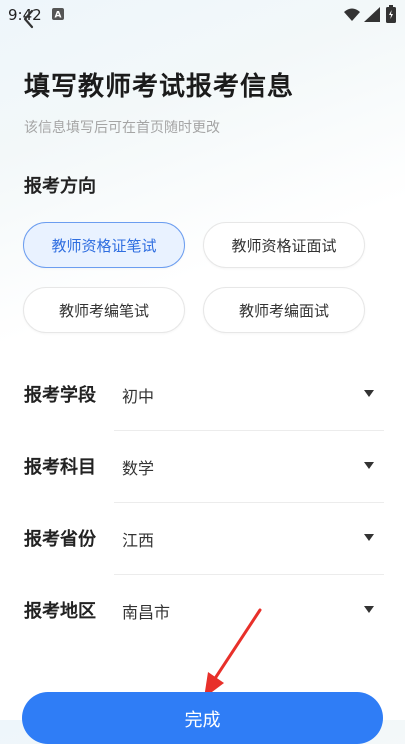 The width and height of the screenshot is (405, 744). Describe the element at coordinates (138, 395) in the screenshot. I see `field-value: 初中` at that location.